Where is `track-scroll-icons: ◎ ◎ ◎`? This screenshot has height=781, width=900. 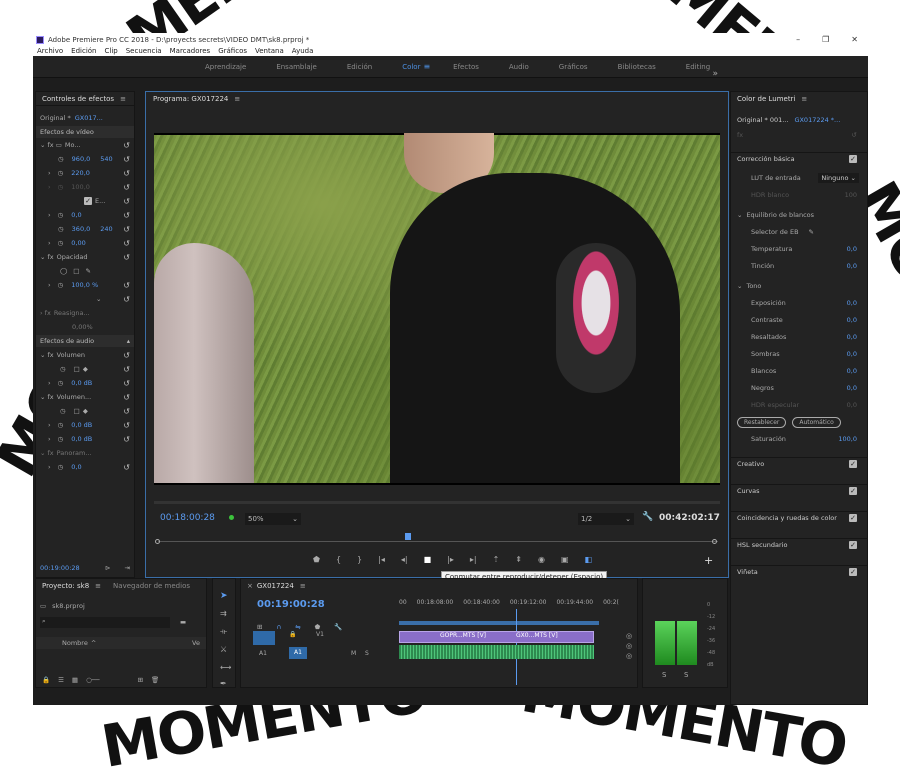
track-scroll-icons: ◎ ◎ ◎ is located at coordinates (629, 646).